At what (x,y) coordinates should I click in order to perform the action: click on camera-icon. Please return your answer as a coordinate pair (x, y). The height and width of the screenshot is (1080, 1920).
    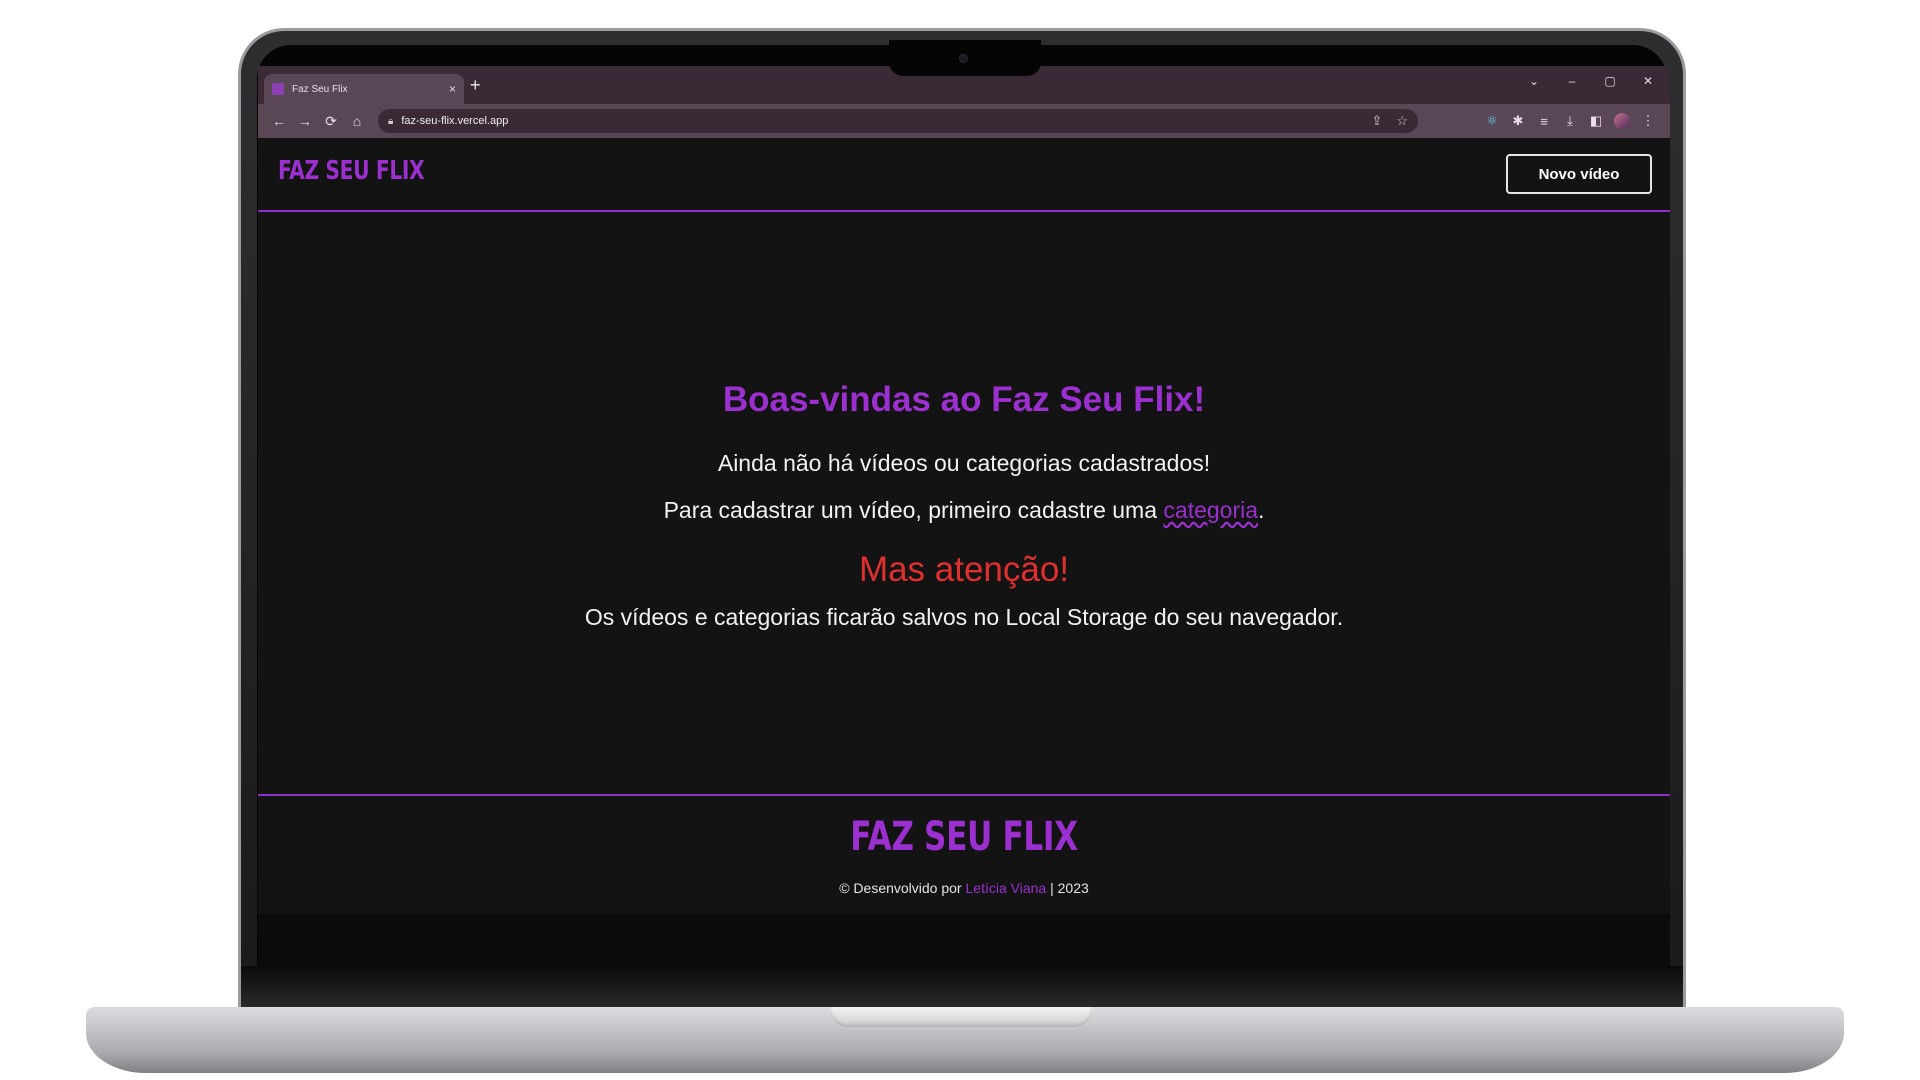
    Looking at the image, I should click on (963, 58).